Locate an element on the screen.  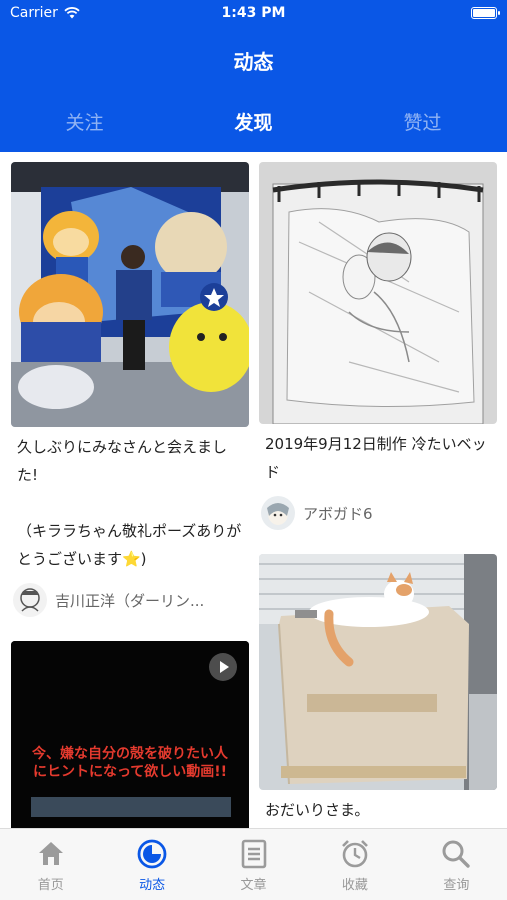
tabbar-item-home: 首页 is located at coordinates (50, 864).